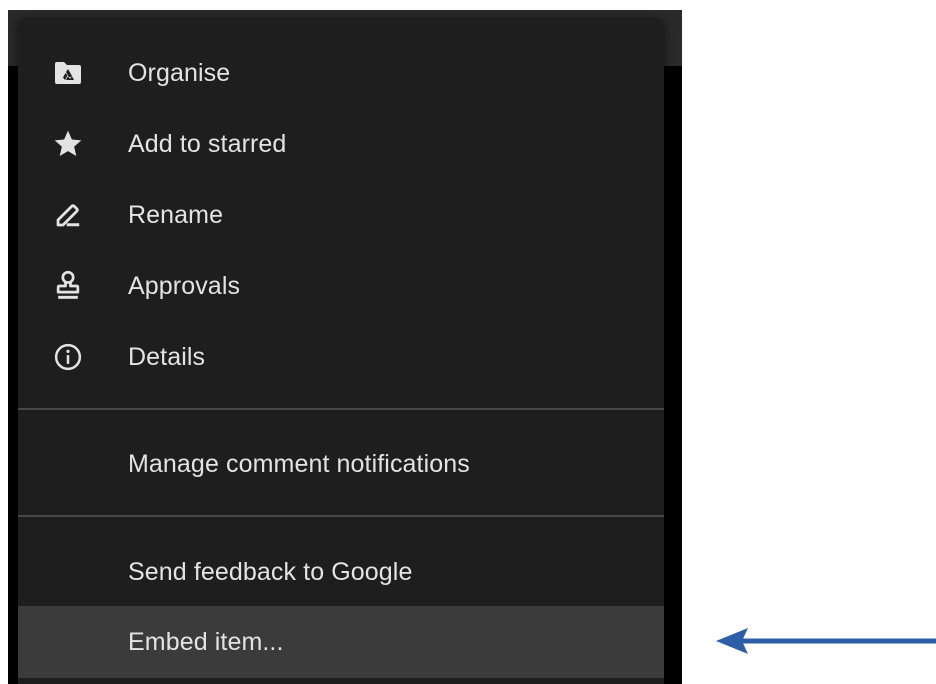  Describe the element at coordinates (341, 73) in the screenshot. I see `menu-item-organise: Organise` at that location.